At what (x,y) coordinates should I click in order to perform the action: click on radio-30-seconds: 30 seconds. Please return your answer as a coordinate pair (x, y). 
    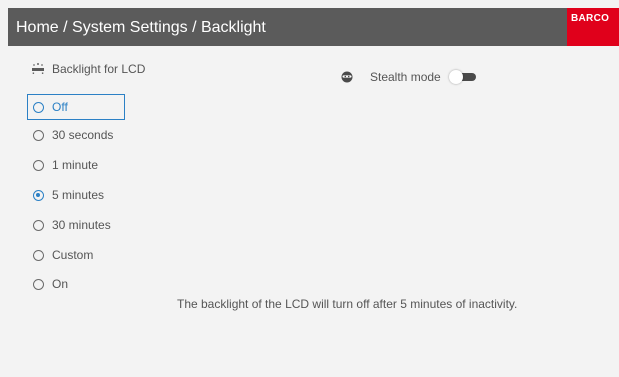
    Looking at the image, I should click on (73, 135).